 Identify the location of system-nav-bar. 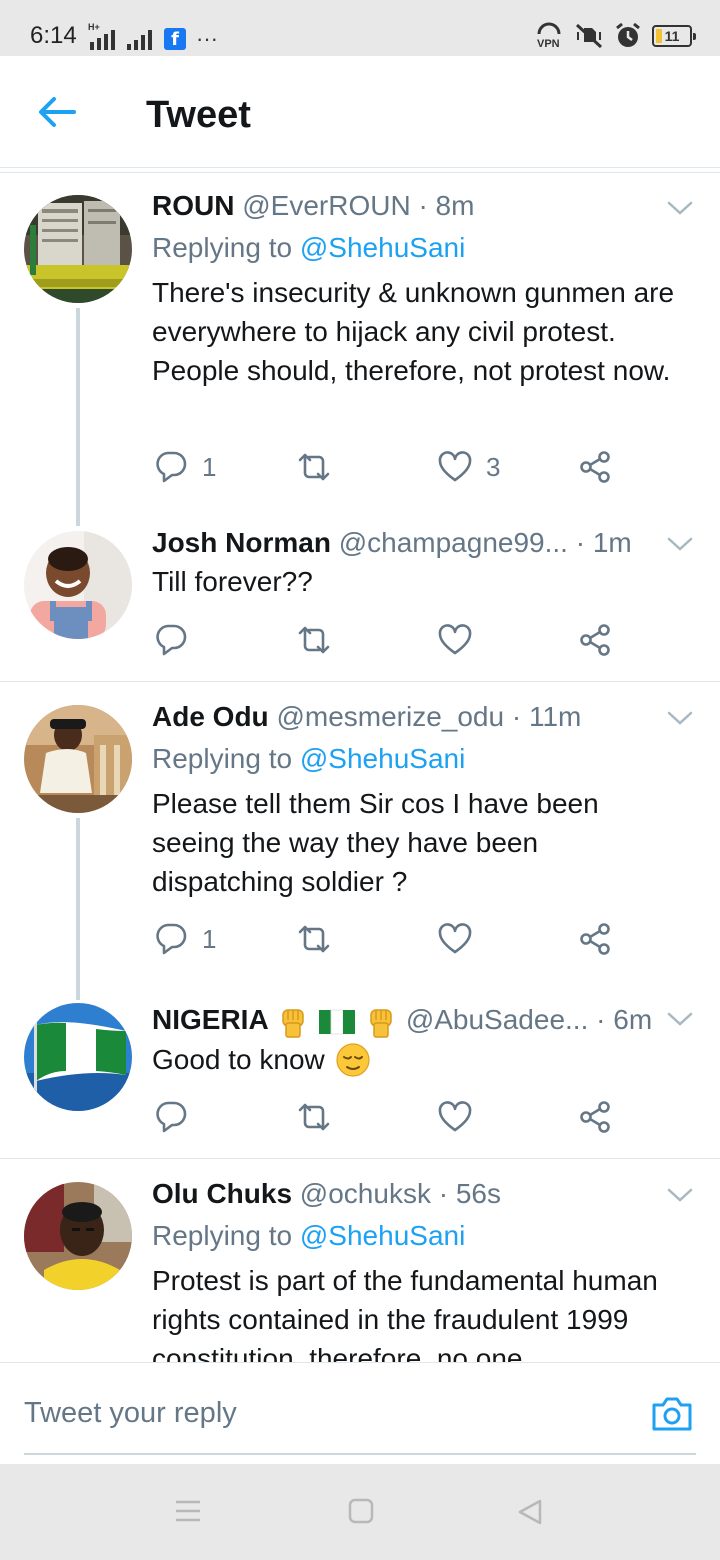
(360, 1512).